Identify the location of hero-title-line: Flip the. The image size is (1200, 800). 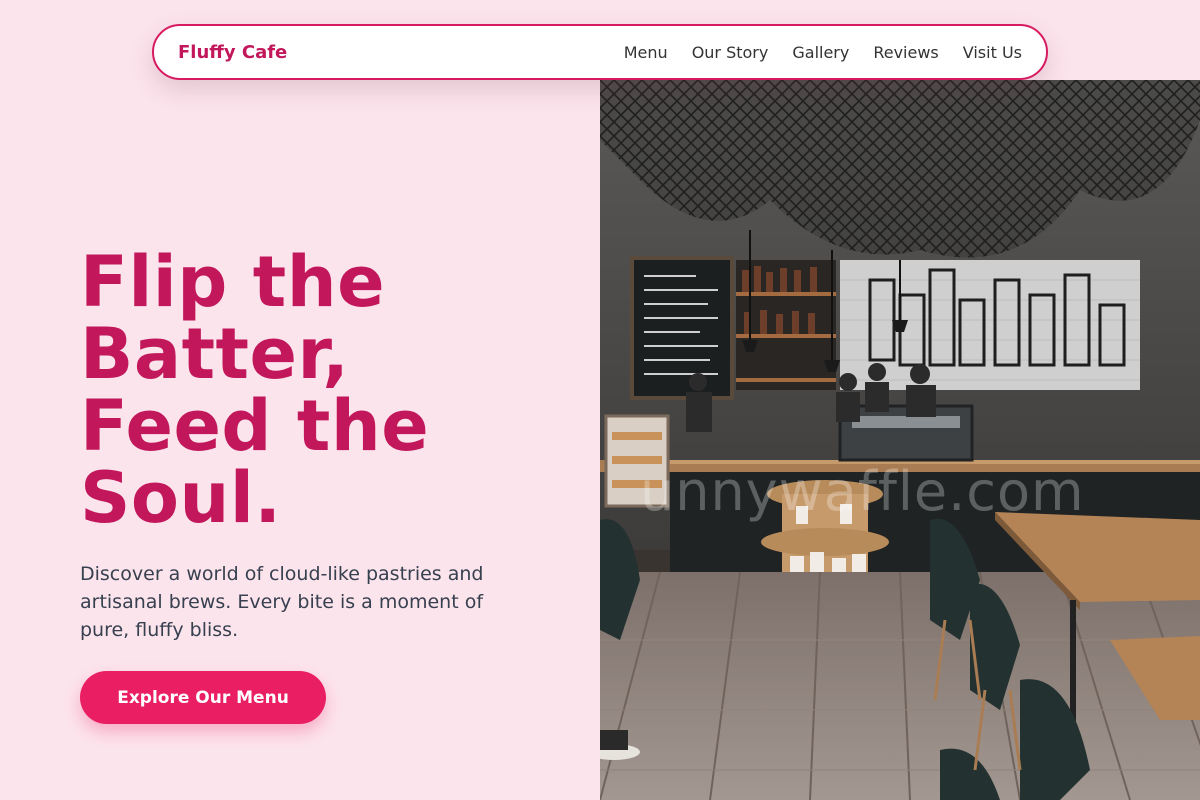
(233, 282).